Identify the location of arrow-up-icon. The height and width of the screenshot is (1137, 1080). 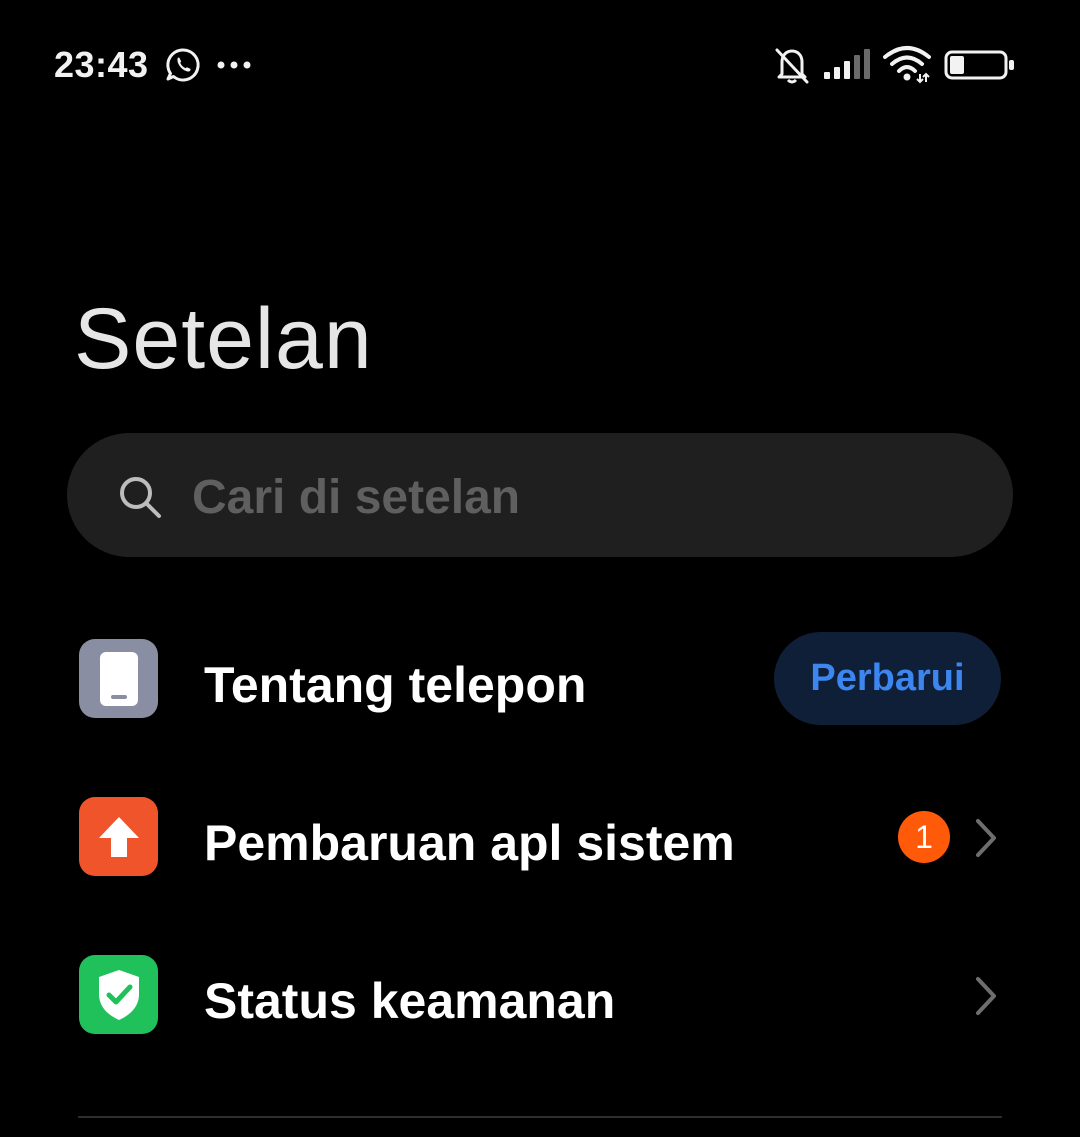
(118, 836).